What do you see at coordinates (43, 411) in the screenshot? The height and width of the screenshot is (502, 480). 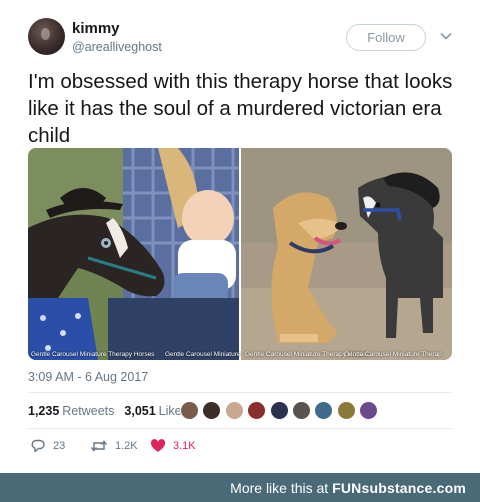 I see `retweets-count: 1,235` at bounding box center [43, 411].